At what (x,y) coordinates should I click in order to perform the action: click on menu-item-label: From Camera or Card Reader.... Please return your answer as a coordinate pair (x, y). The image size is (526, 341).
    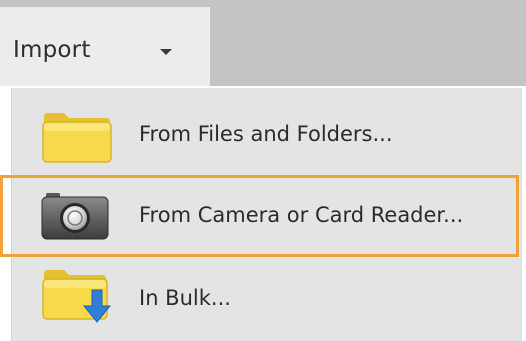
    Looking at the image, I should click on (301, 215).